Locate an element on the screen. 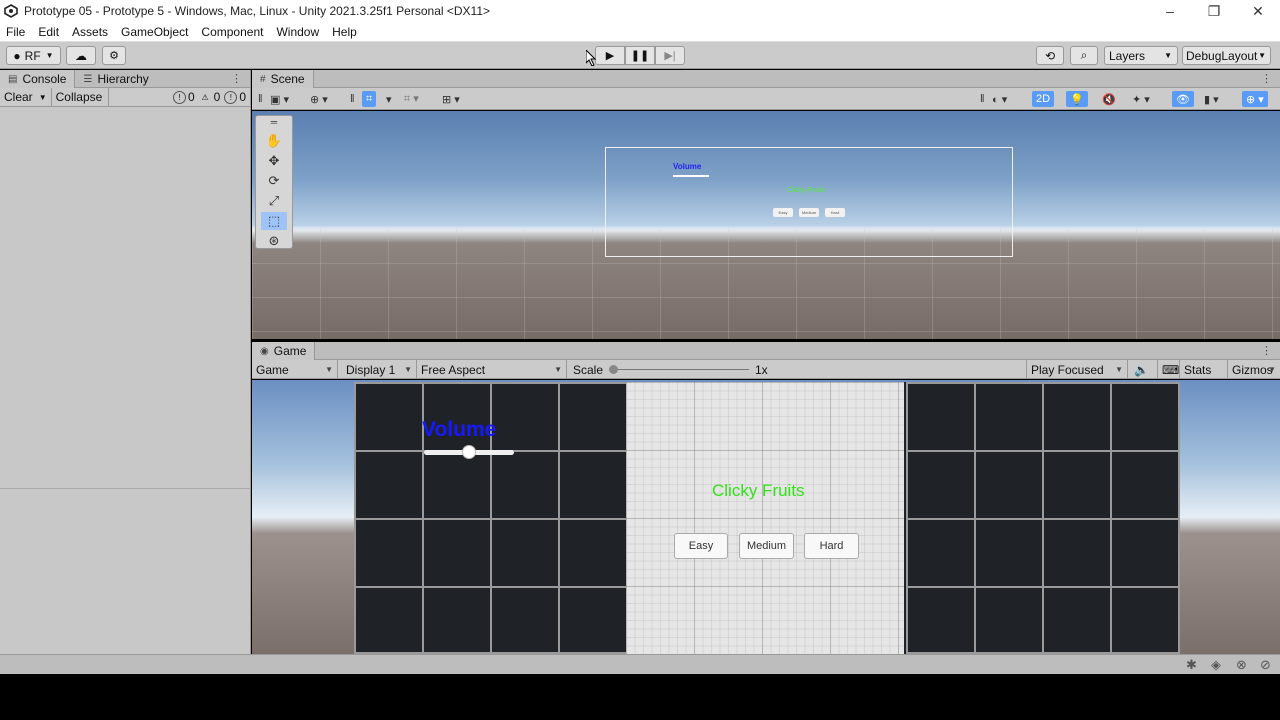  console-detail-divider is located at coordinates (125, 488).